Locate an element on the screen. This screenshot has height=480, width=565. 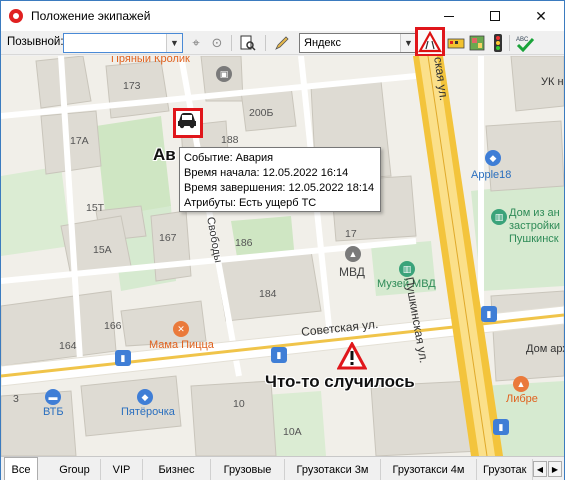
chevron-right-icon: ▶ is located at coordinates (555, 469).